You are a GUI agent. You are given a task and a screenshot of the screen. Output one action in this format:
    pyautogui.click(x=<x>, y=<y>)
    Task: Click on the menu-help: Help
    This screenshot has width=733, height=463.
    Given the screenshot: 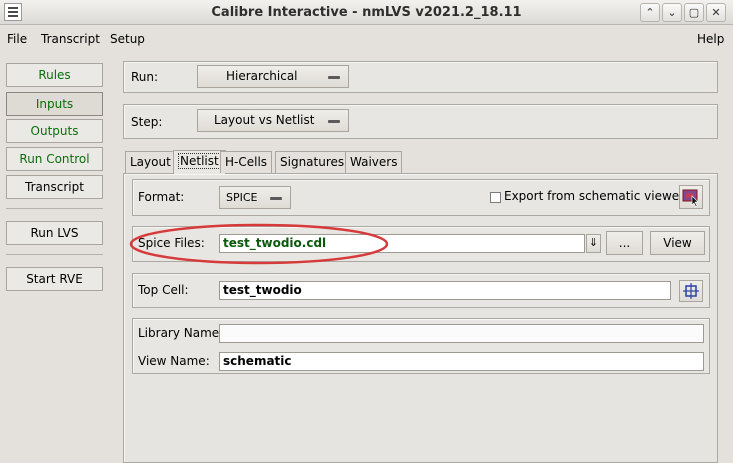 What is the action you would take?
    pyautogui.click(x=710, y=39)
    